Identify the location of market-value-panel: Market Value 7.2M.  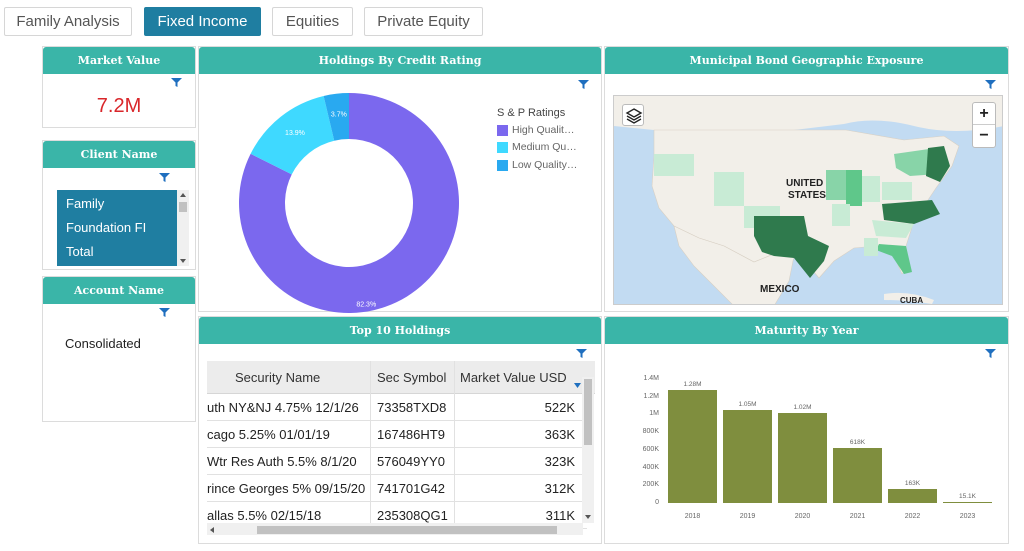
(119, 87).